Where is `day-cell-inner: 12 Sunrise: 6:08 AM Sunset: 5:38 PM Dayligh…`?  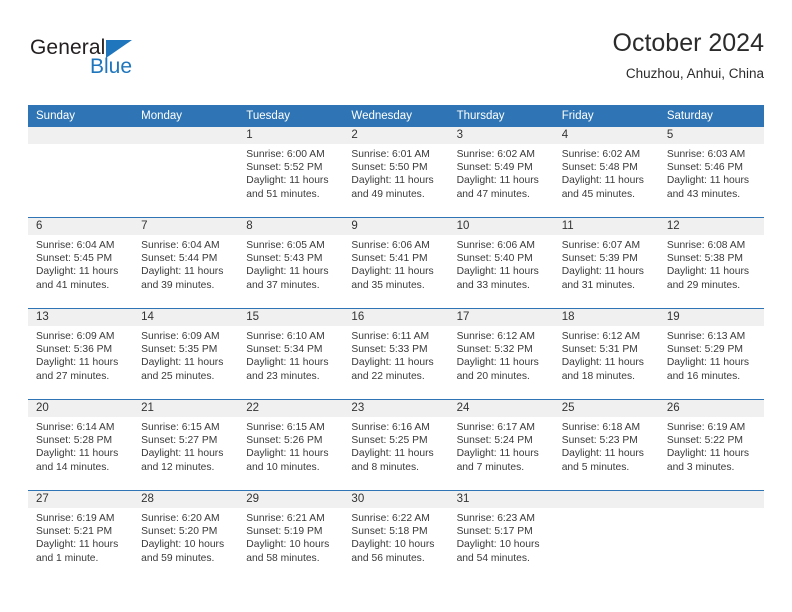
day-cell-inner: 12 Sunrise: 6:08 AM Sunset: 5:38 PM Dayligh… is located at coordinates (711, 263).